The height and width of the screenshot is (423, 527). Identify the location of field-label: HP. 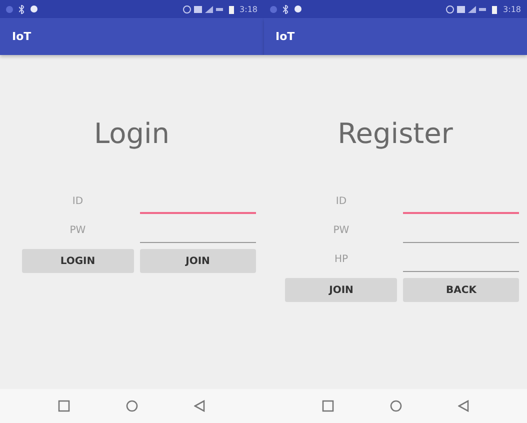
(341, 259).